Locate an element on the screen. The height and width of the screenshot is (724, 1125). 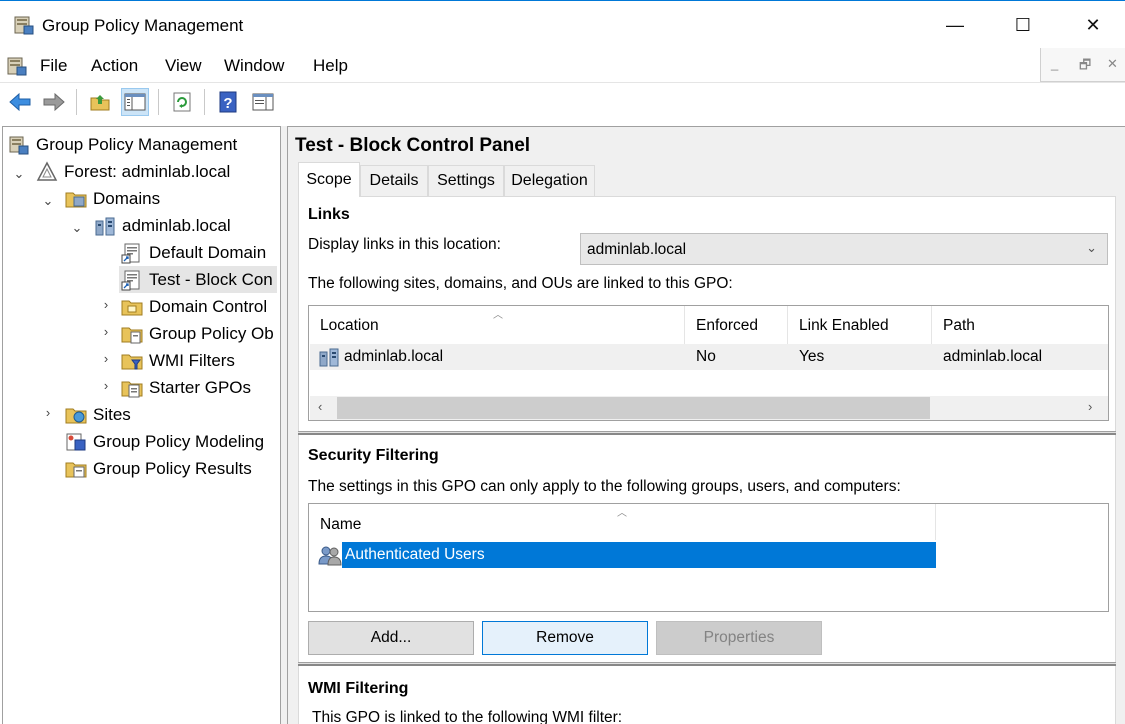
menu-action: Action is located at coordinates (114, 66).